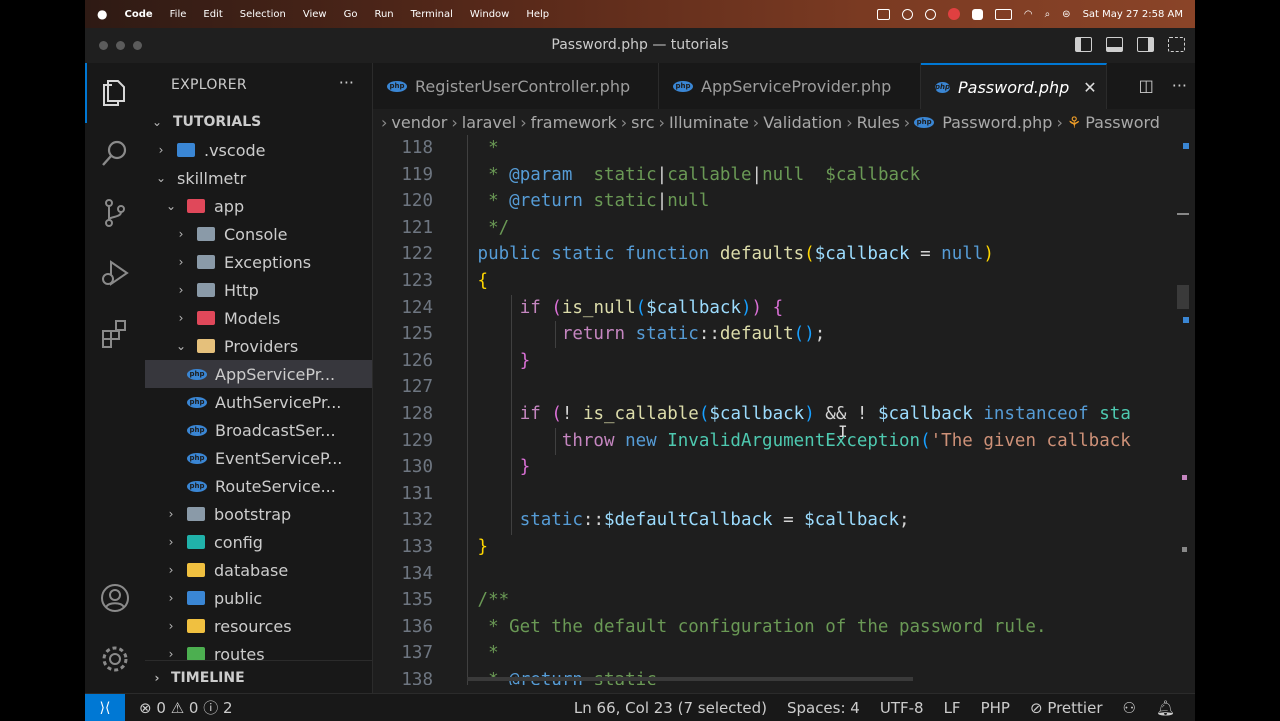 This screenshot has height=721, width=1280. I want to click on breadcrumb-item: Password, so click(1122, 122).